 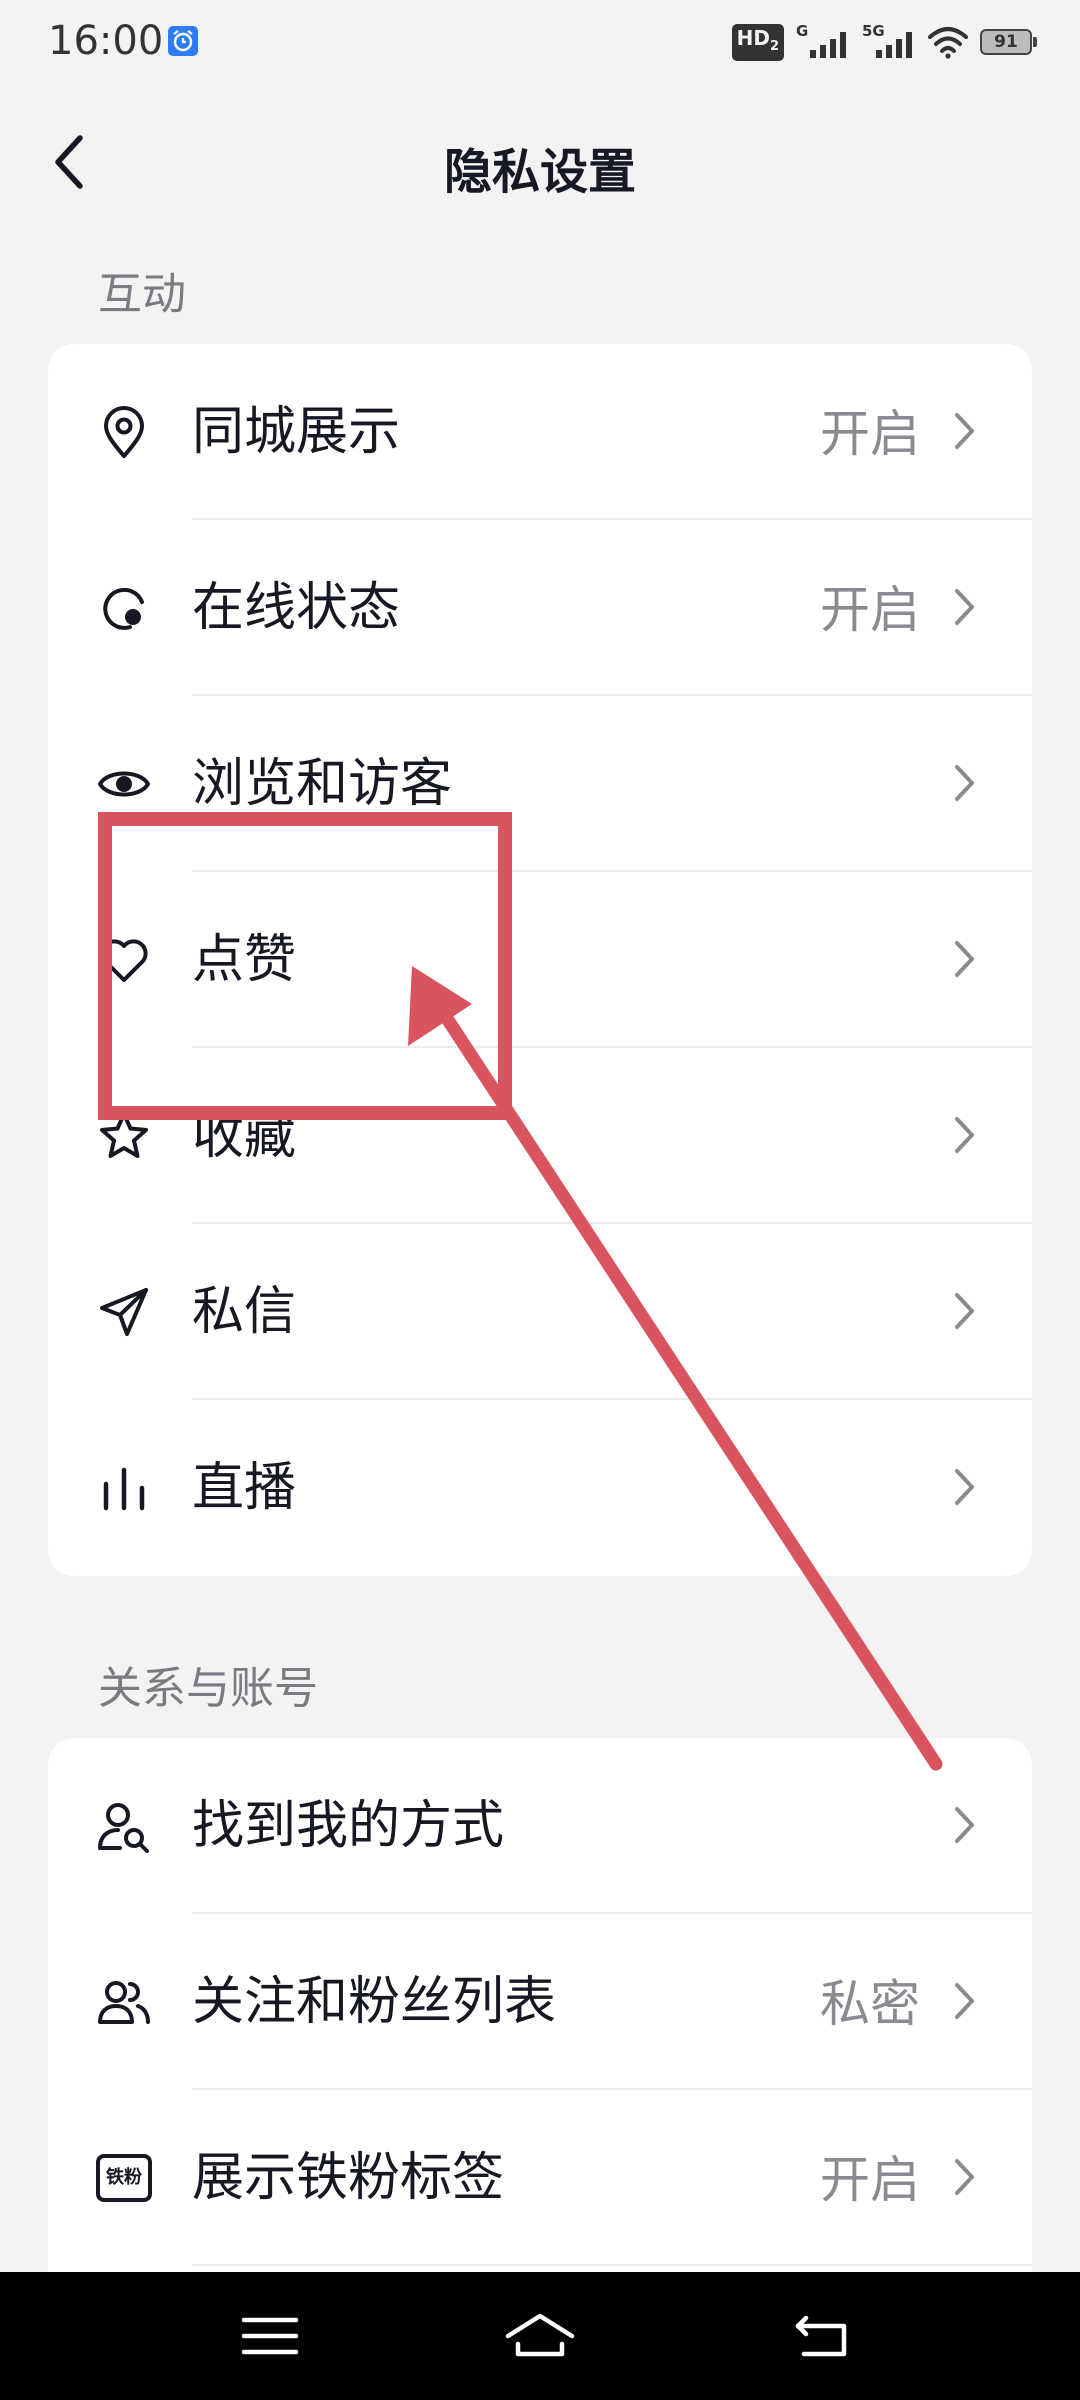 What do you see at coordinates (244, 1136) in the screenshot?
I see `row-label: 收藏` at bounding box center [244, 1136].